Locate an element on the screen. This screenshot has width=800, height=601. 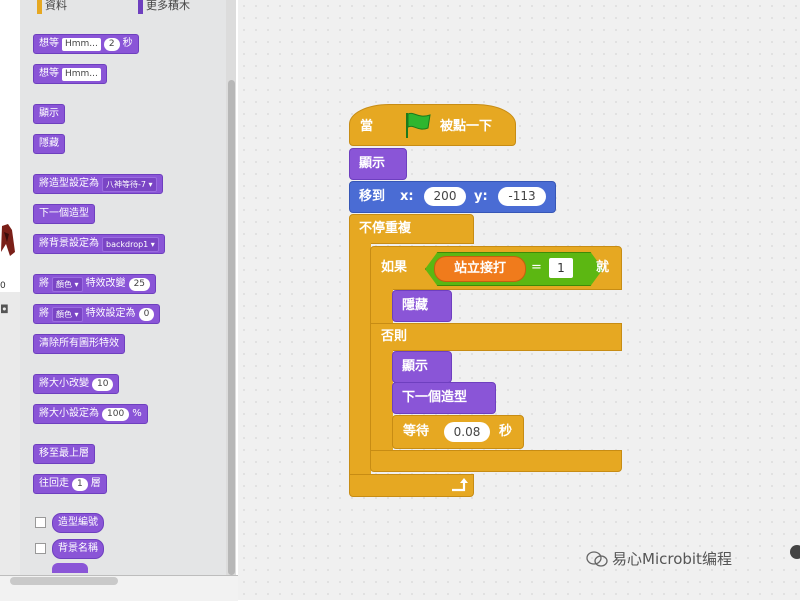
forever-block-arm is located at coordinates (360, 358).